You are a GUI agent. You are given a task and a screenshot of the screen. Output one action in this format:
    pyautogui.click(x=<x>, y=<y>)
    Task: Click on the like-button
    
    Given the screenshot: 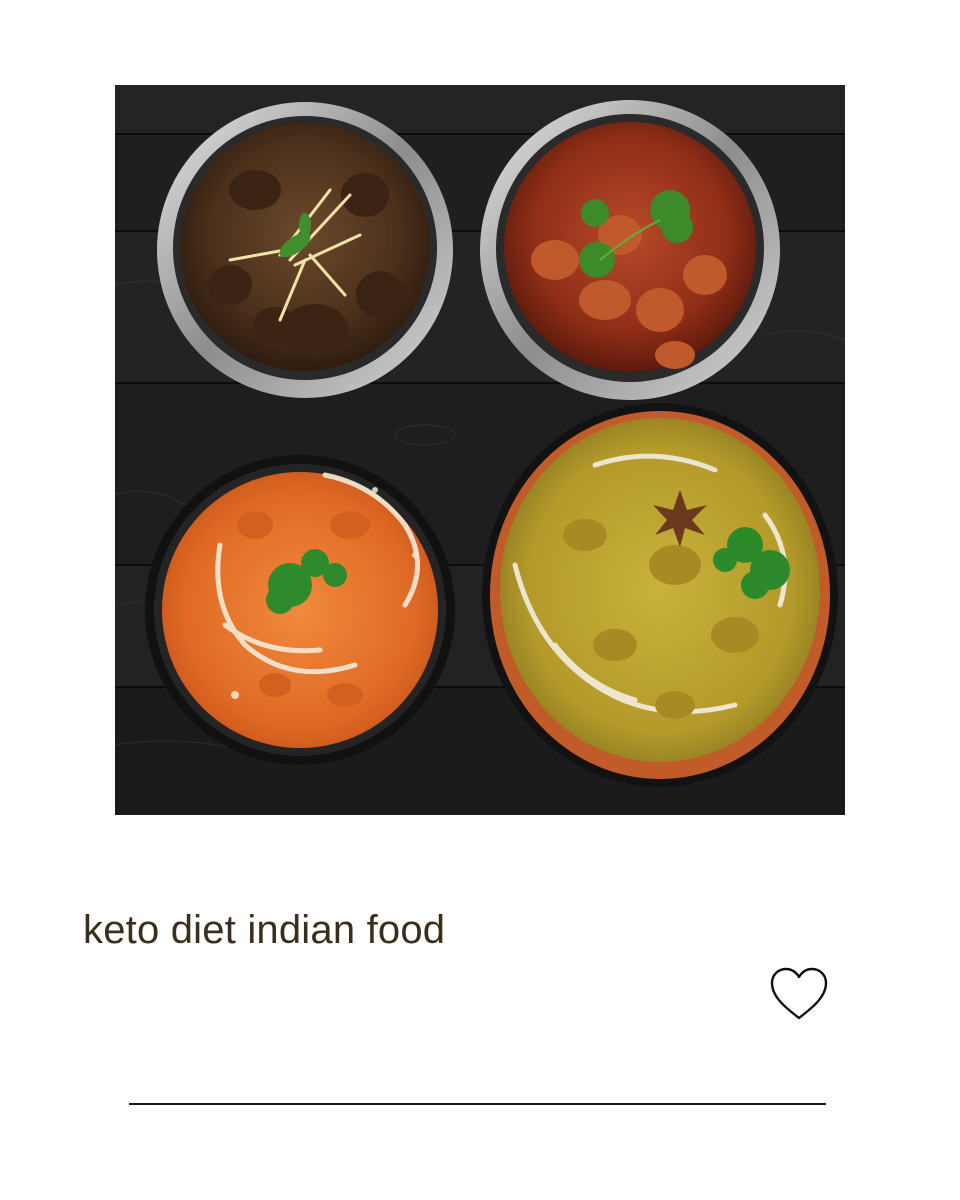 What is the action you would take?
    pyautogui.click(x=799, y=994)
    